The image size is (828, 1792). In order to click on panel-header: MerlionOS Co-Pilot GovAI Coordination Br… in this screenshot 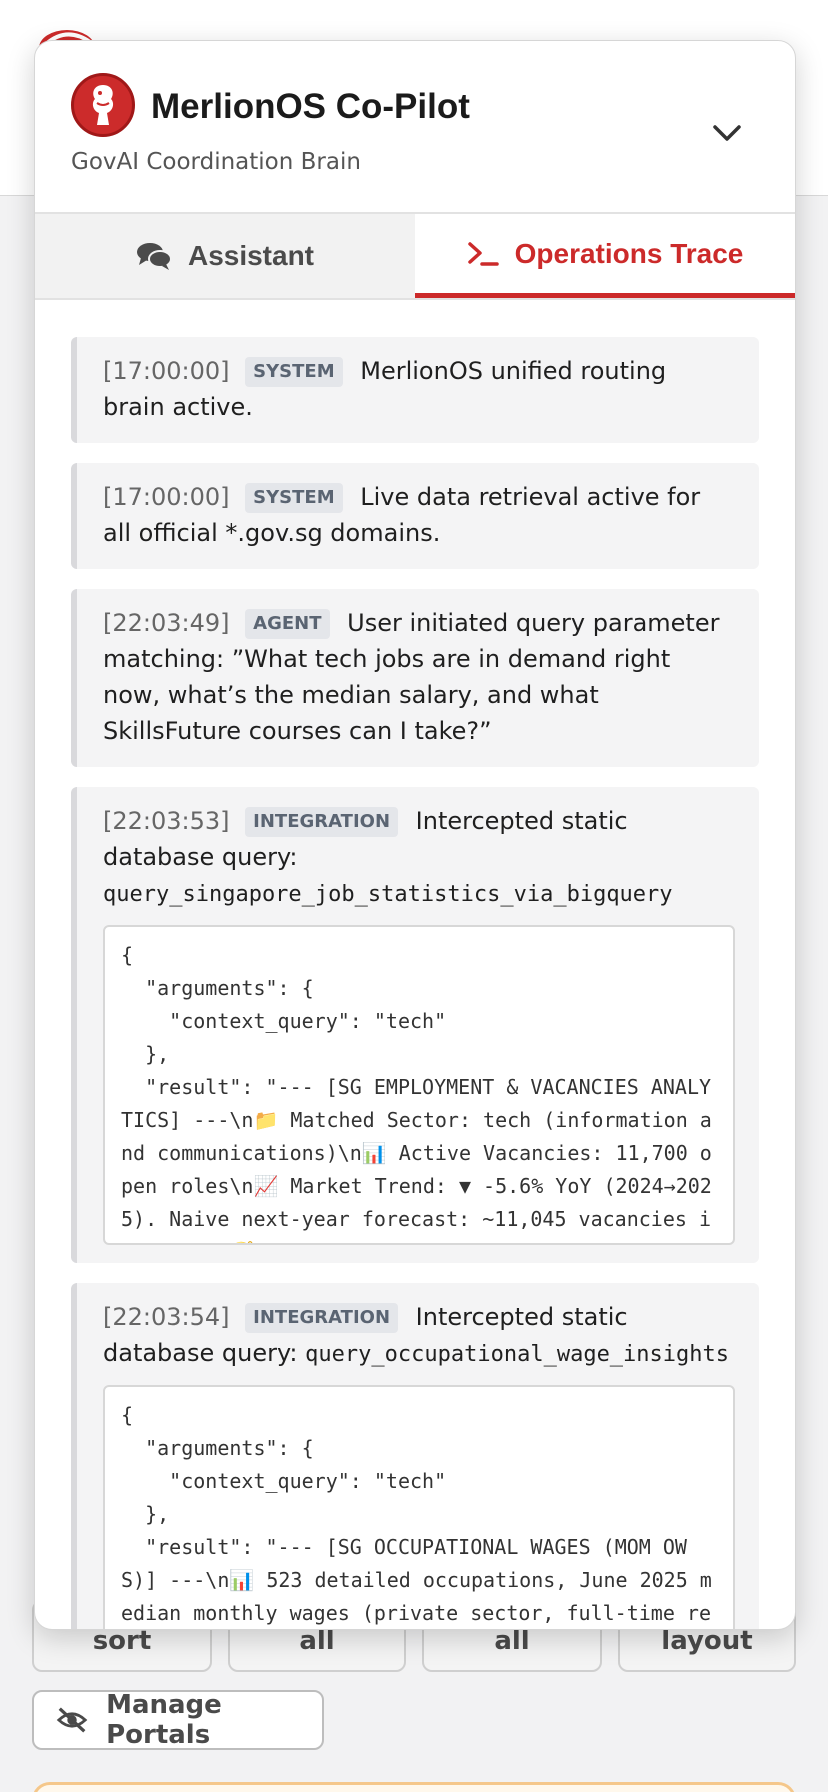, I will do `click(415, 127)`.